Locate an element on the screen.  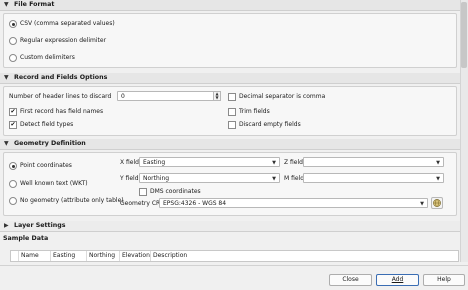
close-button: Close is located at coordinates (350, 280).